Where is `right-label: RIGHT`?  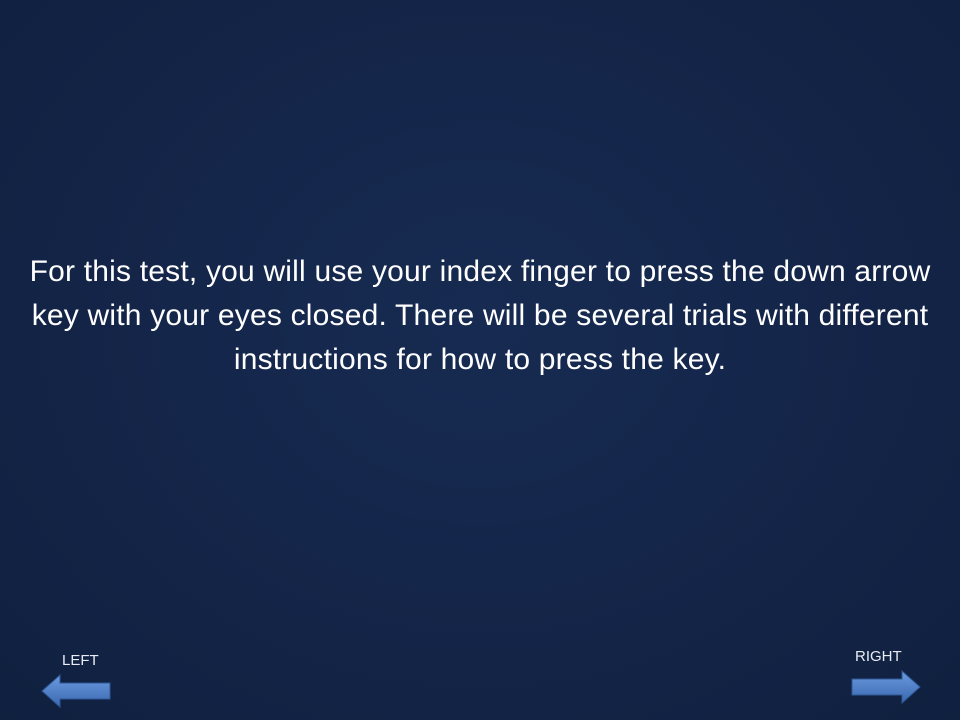
right-label: RIGHT is located at coordinates (878, 656).